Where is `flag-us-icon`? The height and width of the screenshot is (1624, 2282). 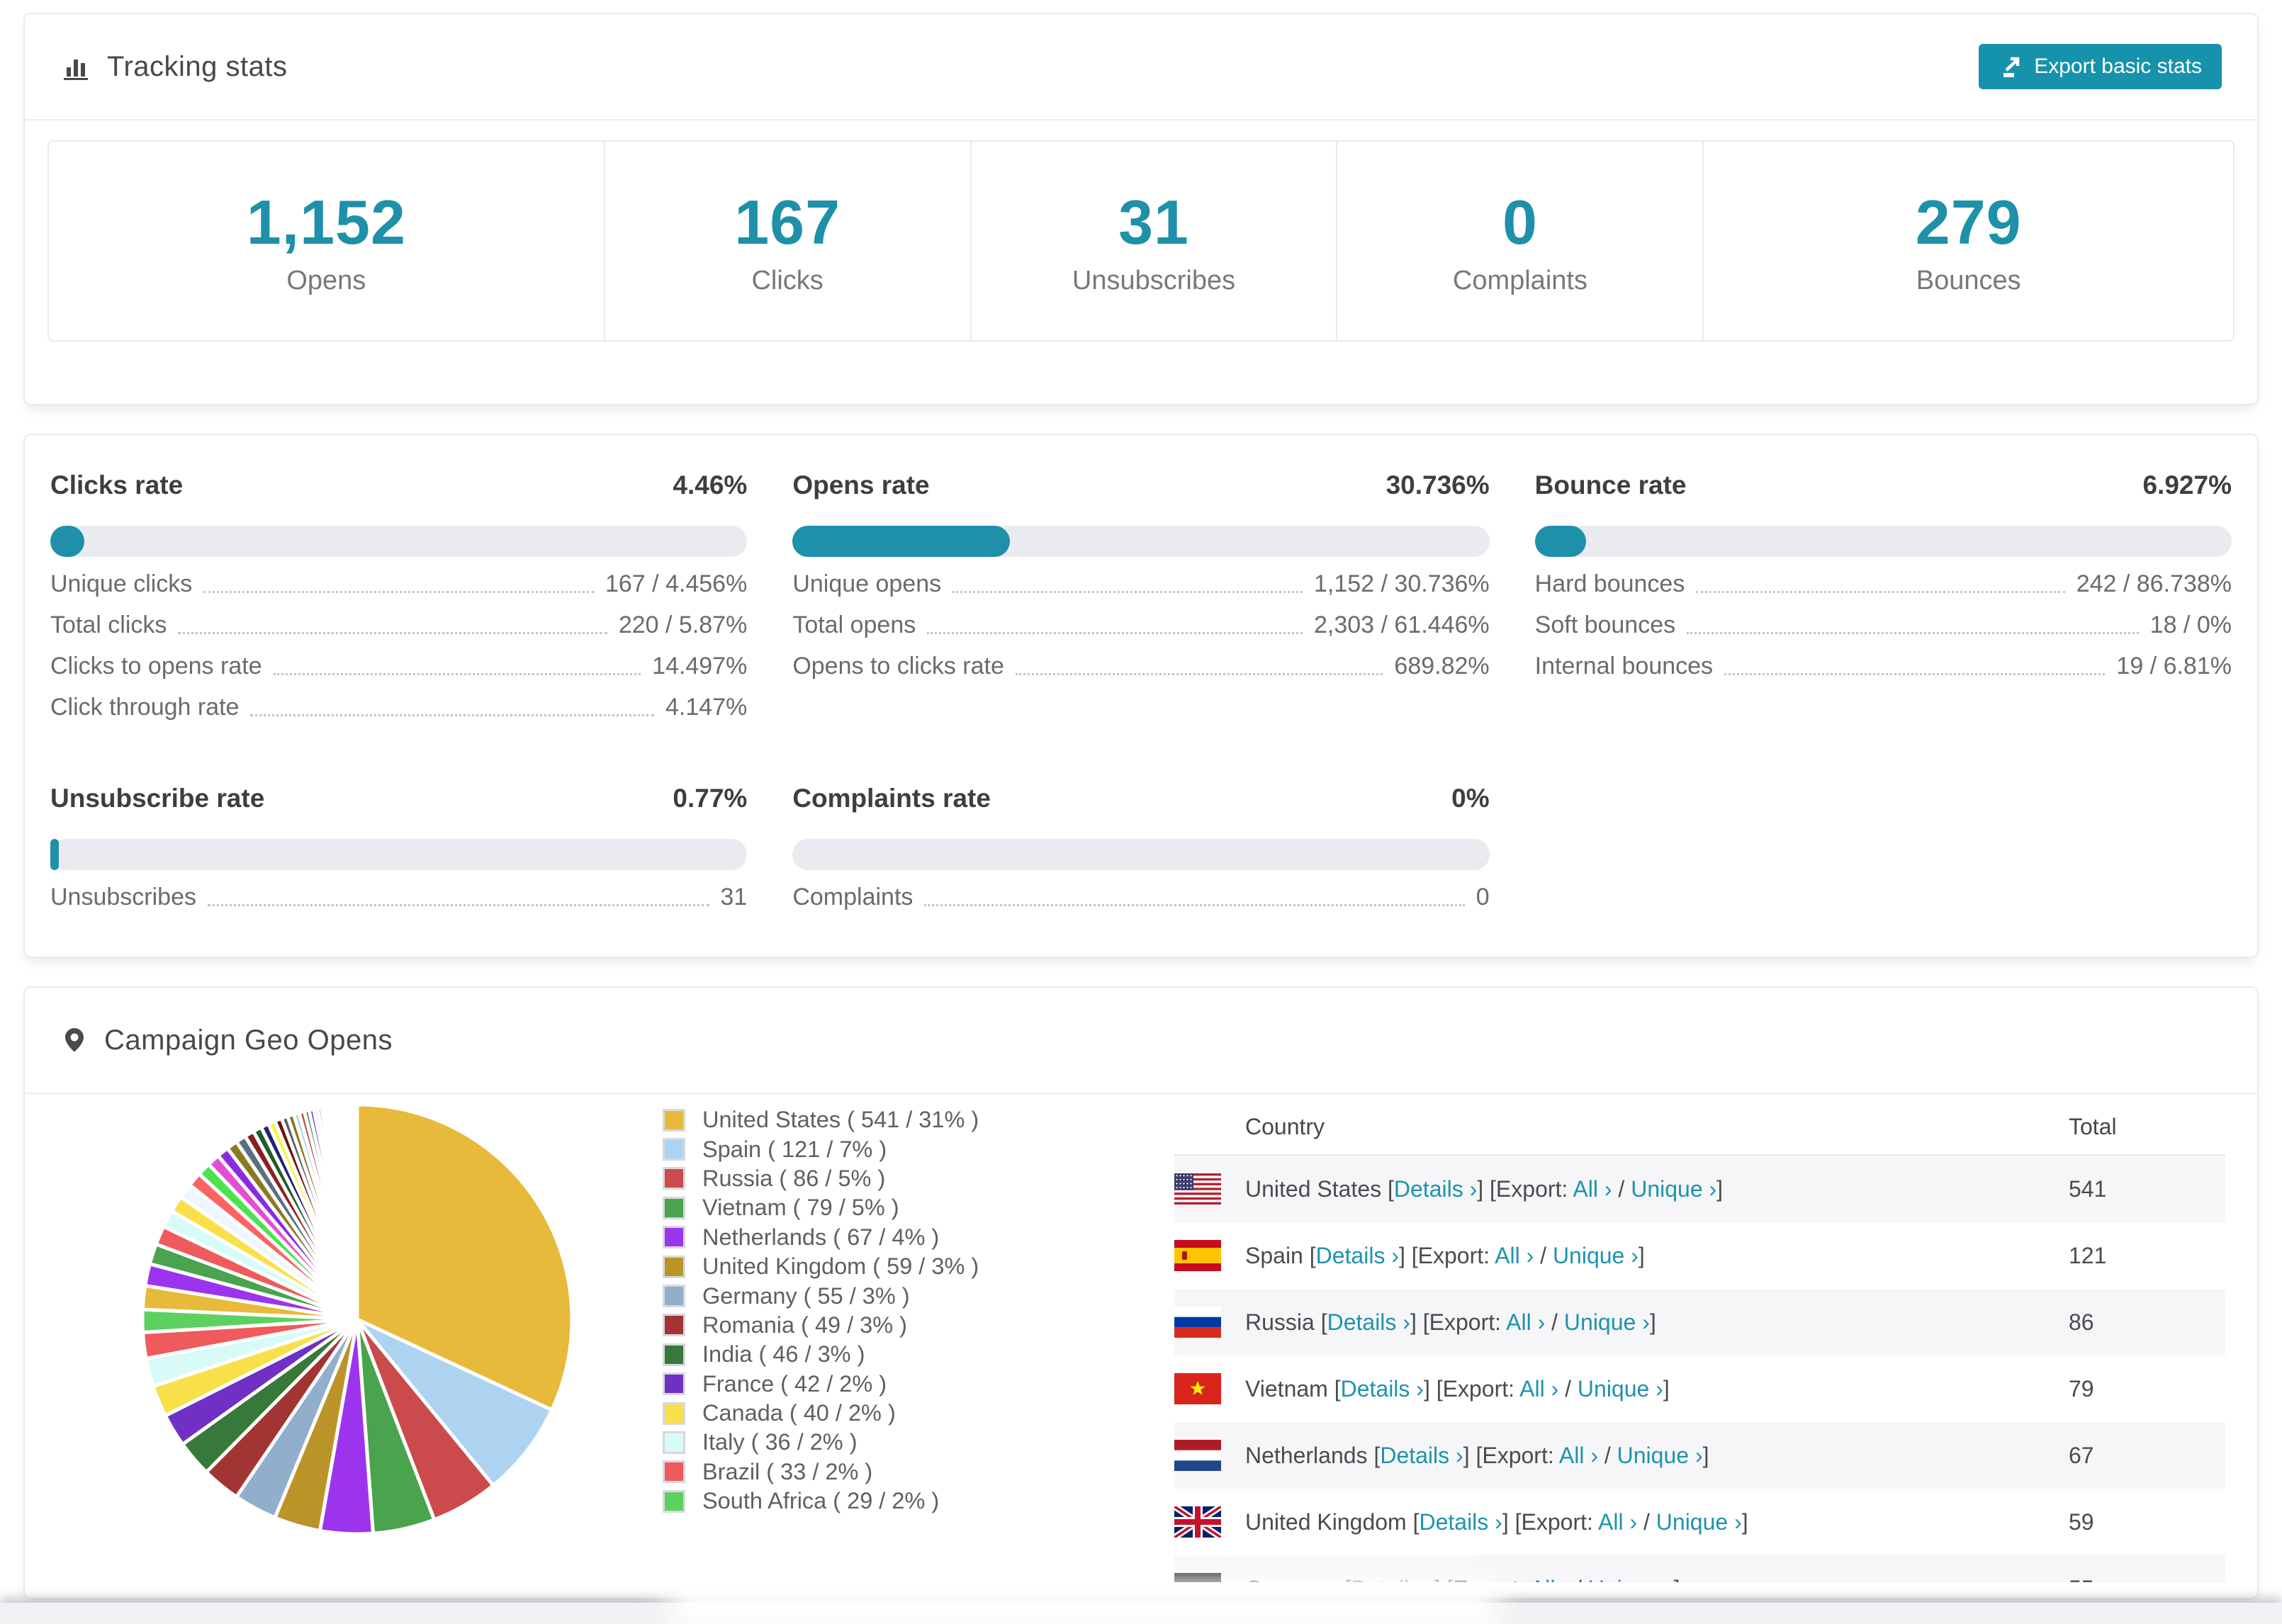
flag-us-icon is located at coordinates (1197, 1189).